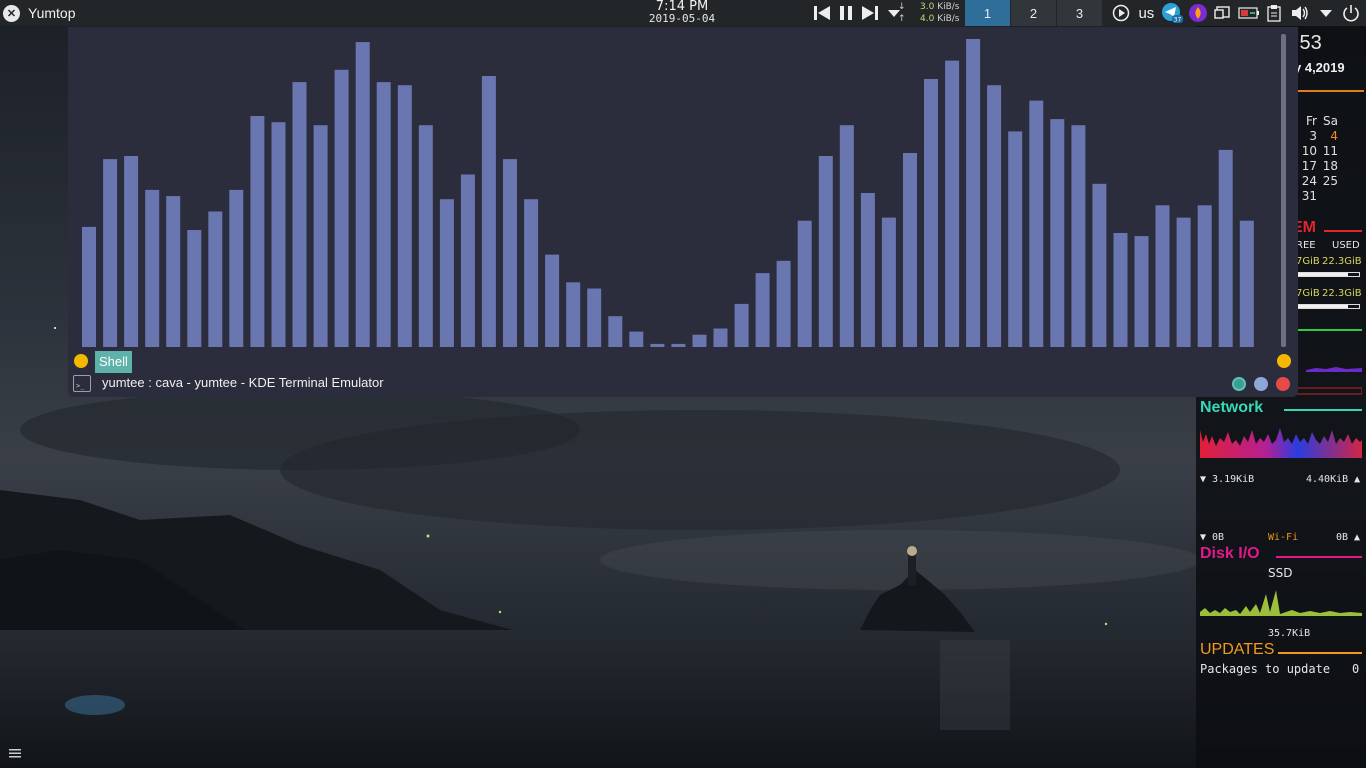 The height and width of the screenshot is (768, 1366). I want to click on mem-free-value: 7GiB, so click(1308, 261).